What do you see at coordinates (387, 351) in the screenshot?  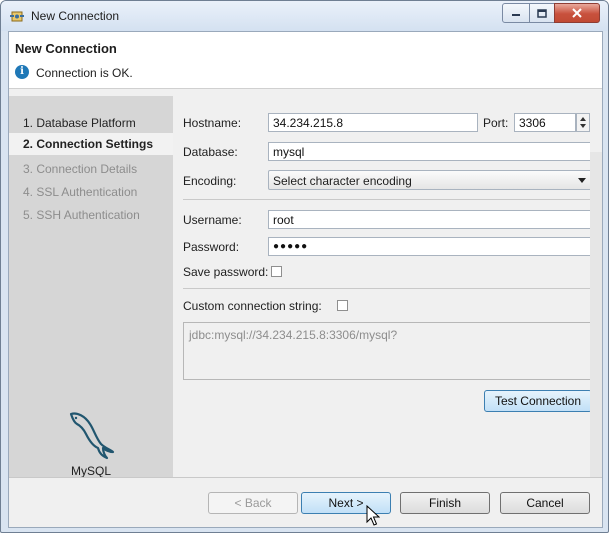 I see `connection-string-textarea: jdbc:mysql://34.234.215.8:3306/mysql?` at bounding box center [387, 351].